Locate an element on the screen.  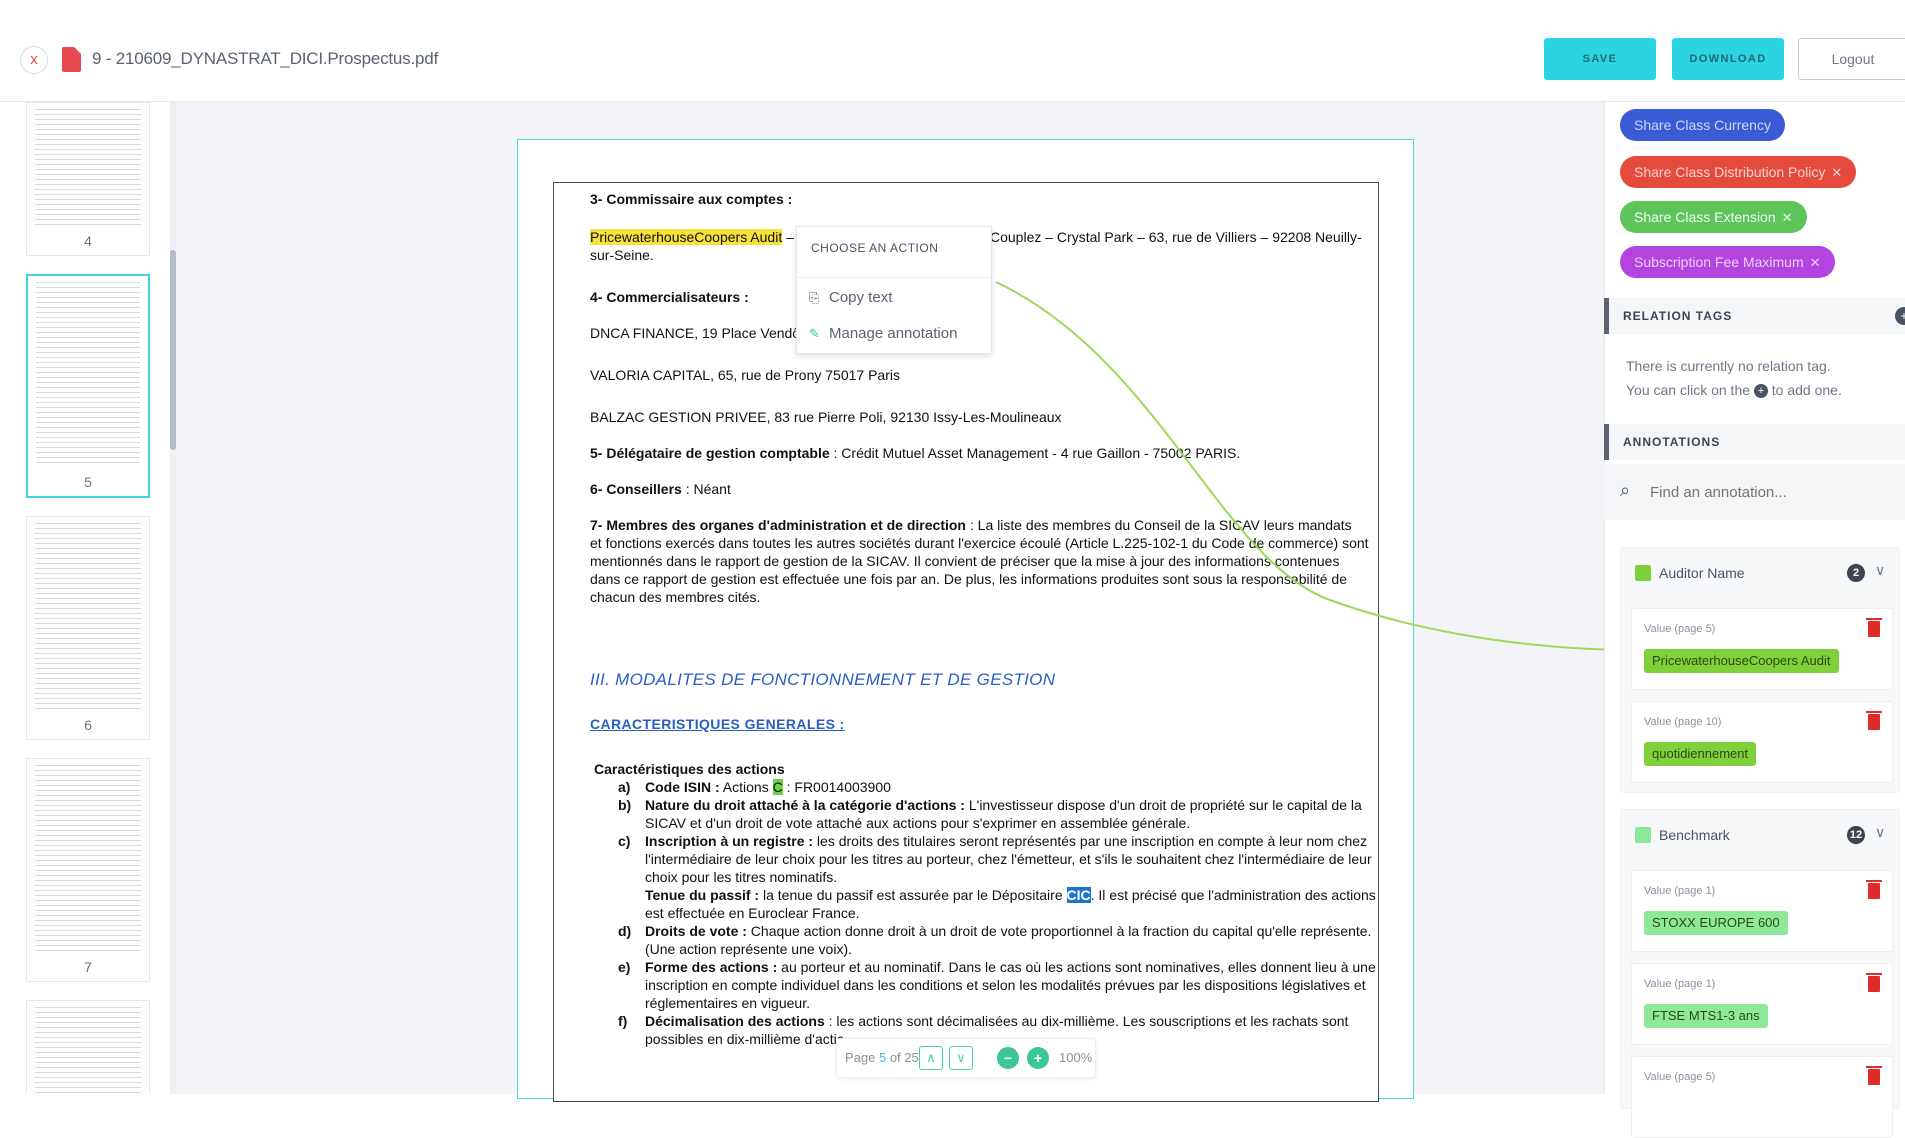
annotation-card: Value (page 5) is located at coordinates (1762, 1097).